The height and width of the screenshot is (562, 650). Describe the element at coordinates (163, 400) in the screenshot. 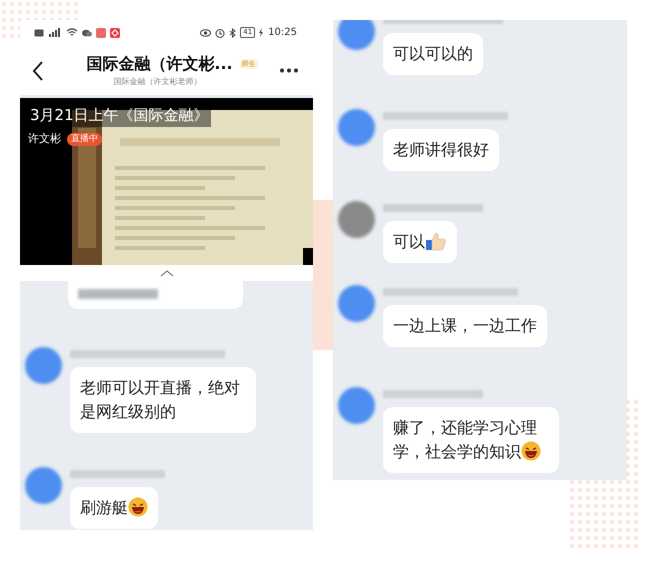

I see `message-bubble: 老师可以开直播，绝对是网红级别的` at that location.